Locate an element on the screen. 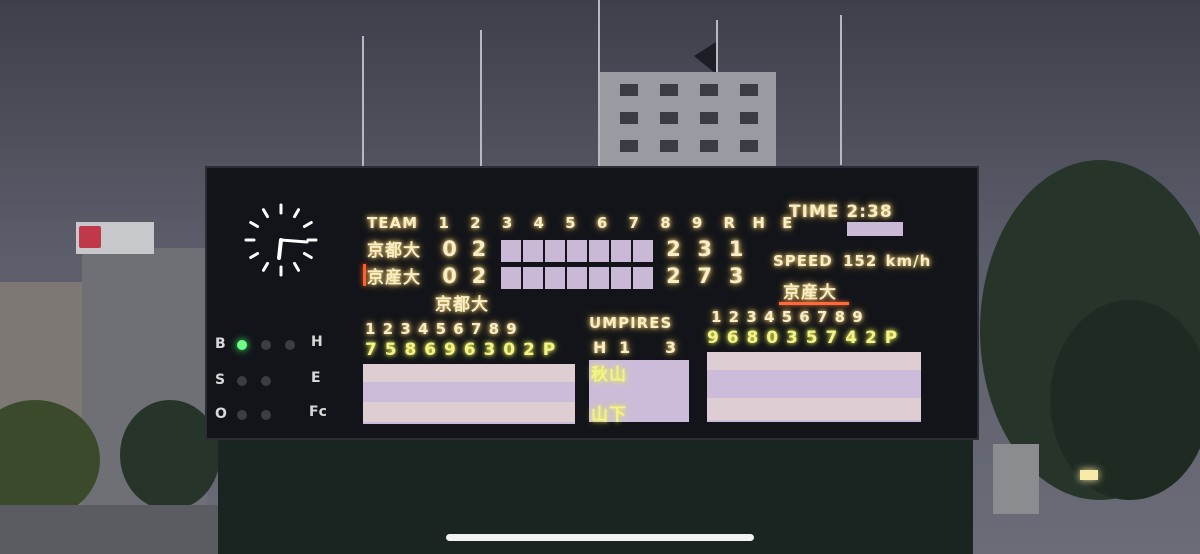 The width and height of the screenshot is (1200, 554). left-team-label: 京都大 is located at coordinates (462, 305).